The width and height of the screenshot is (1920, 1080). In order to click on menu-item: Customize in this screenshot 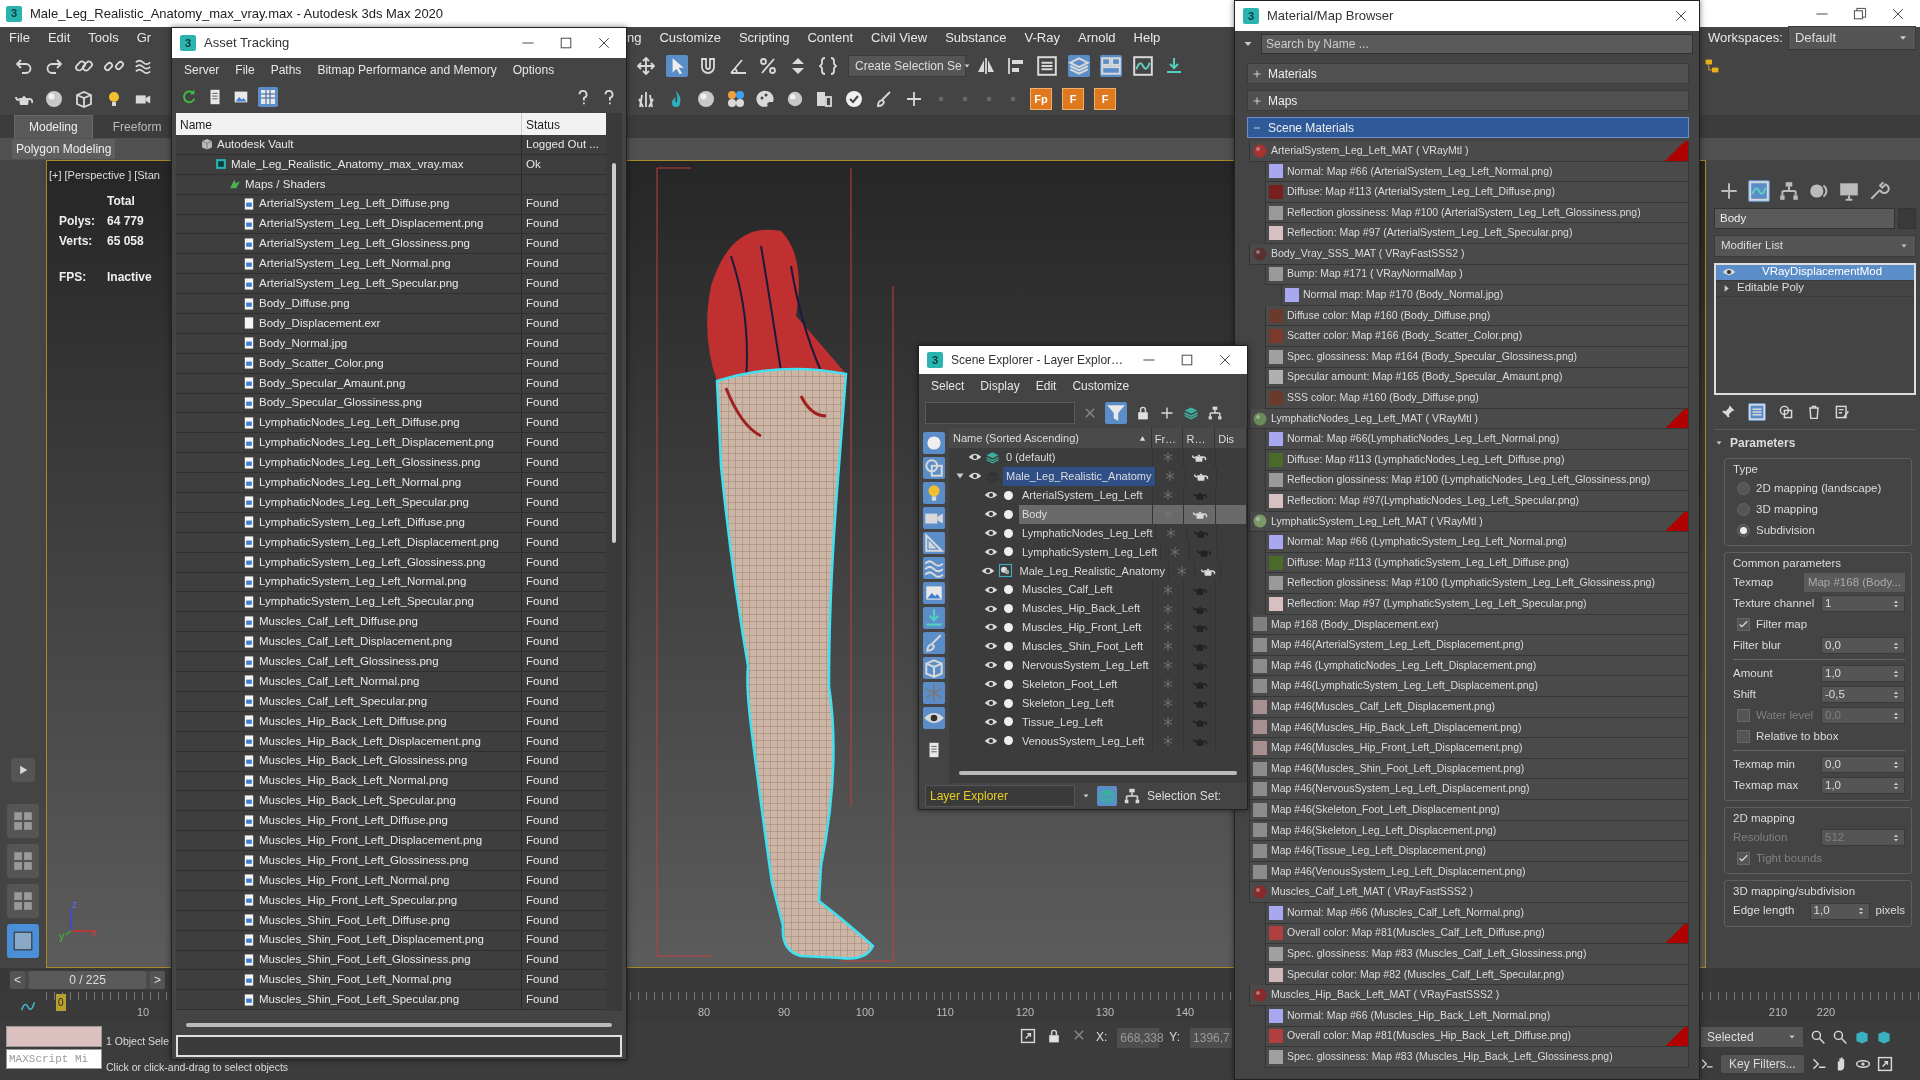, I will do `click(690, 38)`.